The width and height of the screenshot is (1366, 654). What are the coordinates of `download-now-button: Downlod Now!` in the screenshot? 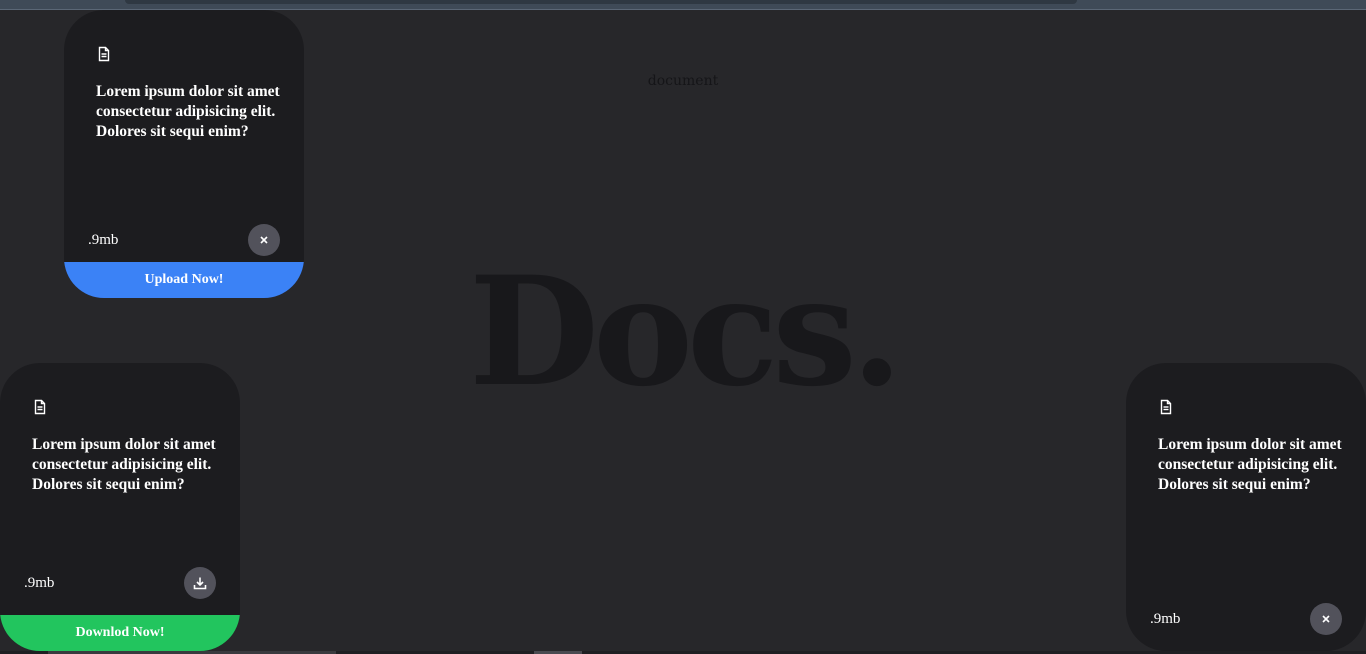 It's located at (120, 633).